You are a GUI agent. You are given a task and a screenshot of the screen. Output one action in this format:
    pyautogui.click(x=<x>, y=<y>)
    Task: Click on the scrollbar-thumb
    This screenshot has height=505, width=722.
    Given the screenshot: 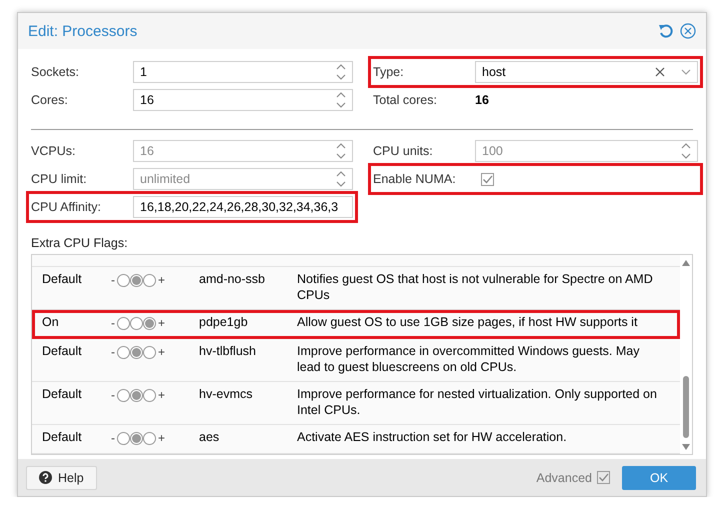 What is the action you would take?
    pyautogui.click(x=686, y=407)
    